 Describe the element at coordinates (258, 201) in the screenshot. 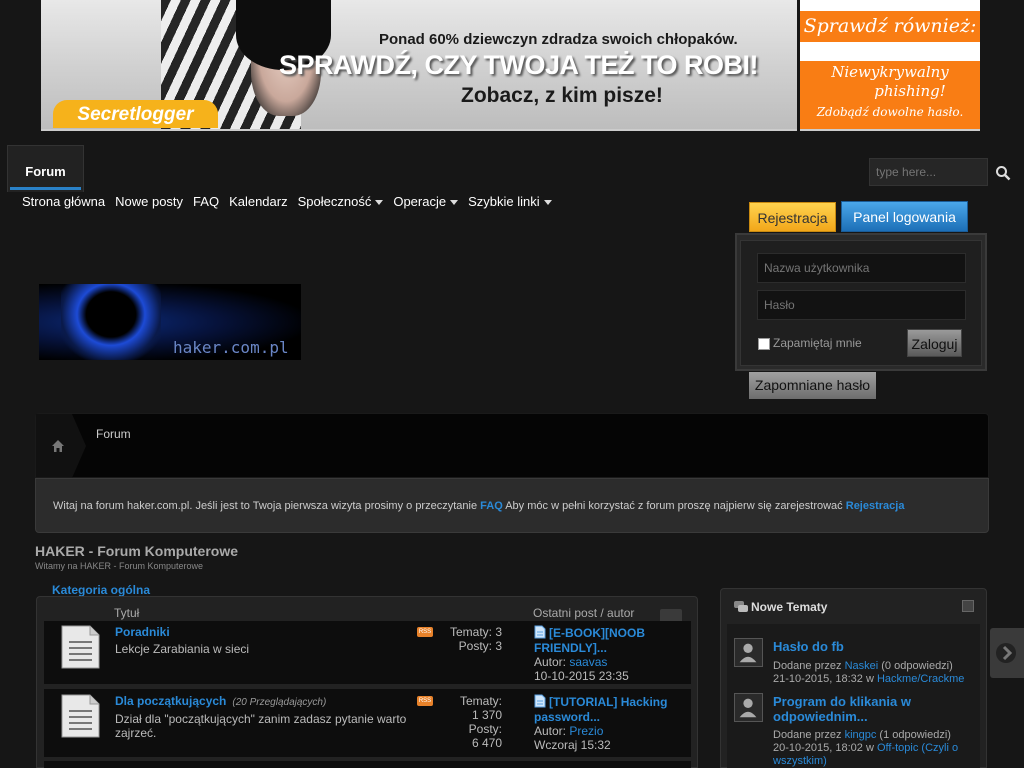

I see `nav-calendar: Kalendarz` at that location.